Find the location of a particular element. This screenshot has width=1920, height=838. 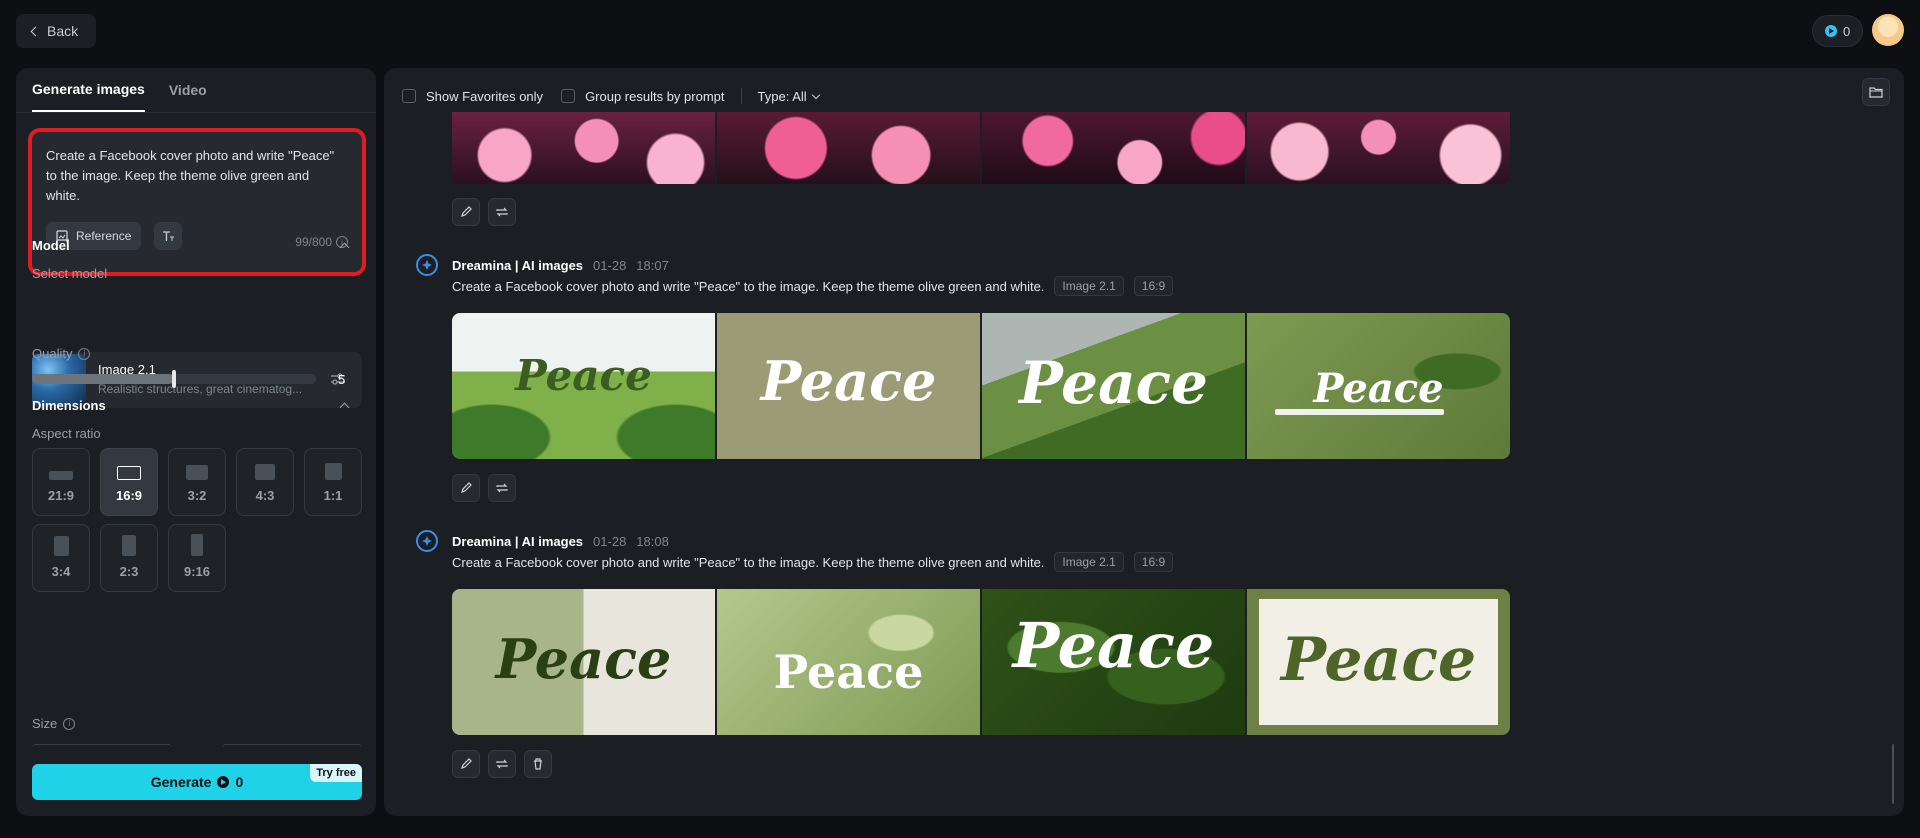

text-icon is located at coordinates (168, 236).